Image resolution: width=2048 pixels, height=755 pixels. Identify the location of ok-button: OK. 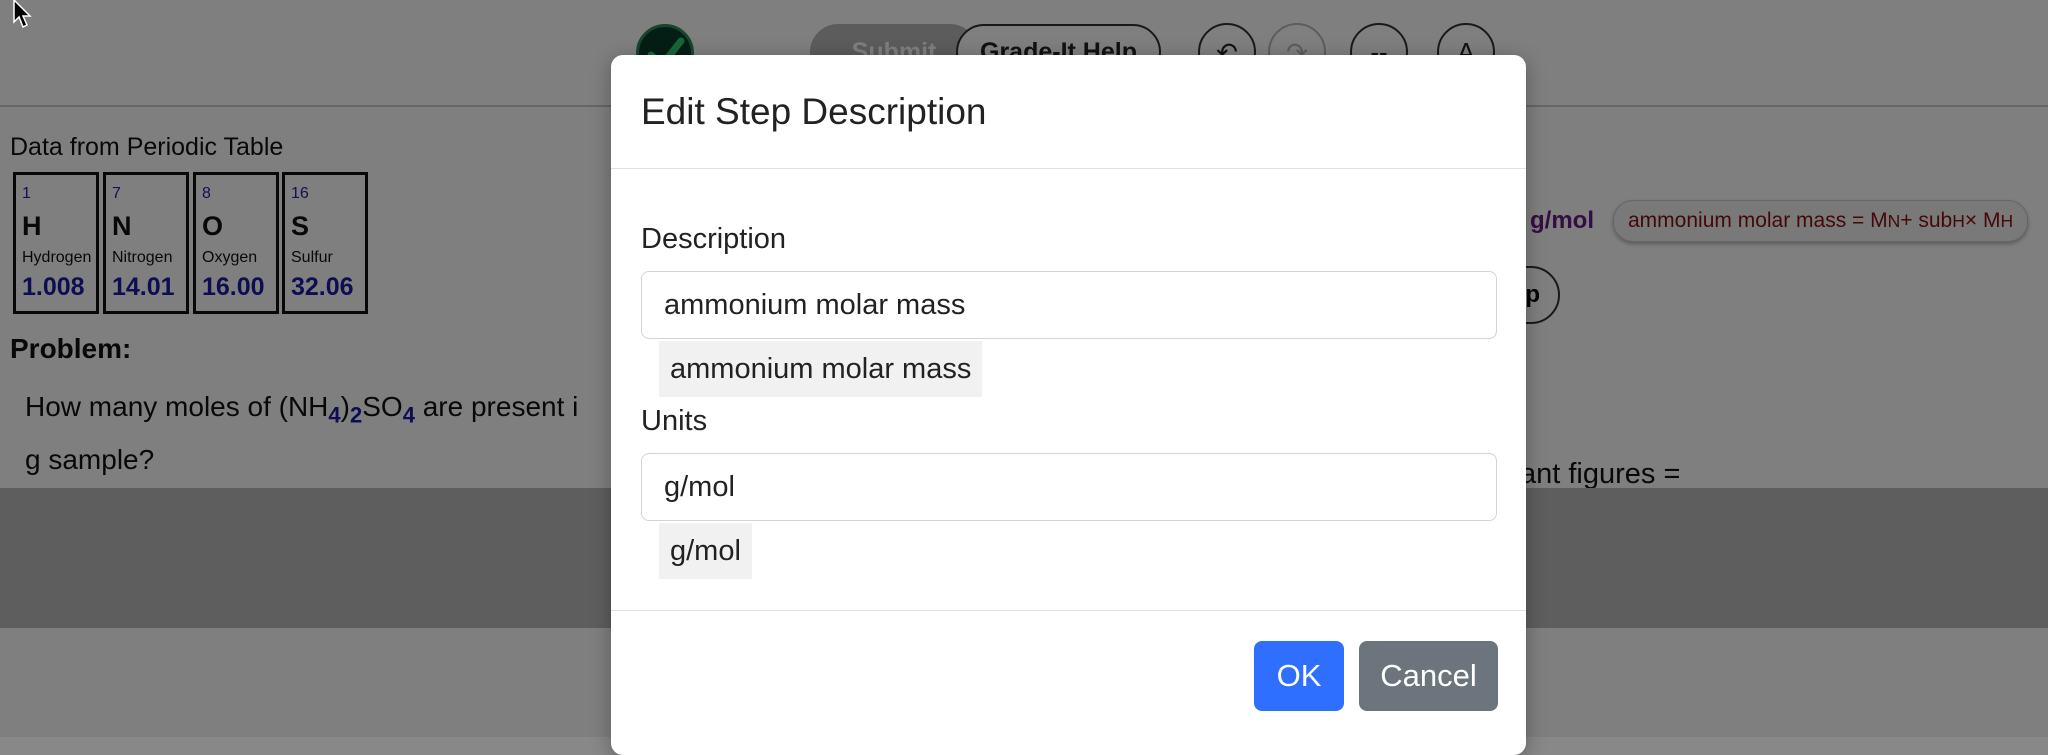
(1299, 676).